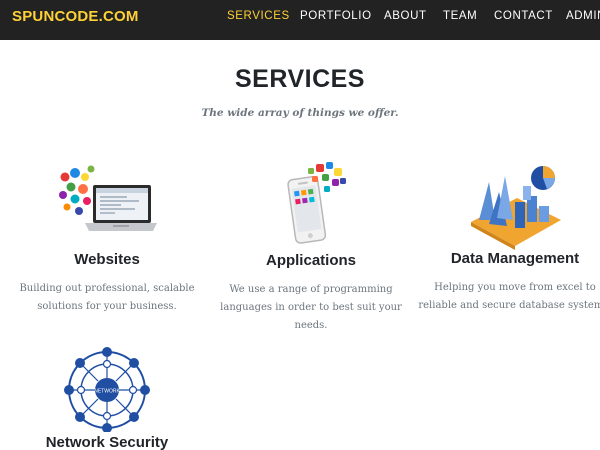 This screenshot has height=450, width=600. What do you see at coordinates (336, 20) in the screenshot?
I see `nav-item-portfolio: PORTFOLIO` at bounding box center [336, 20].